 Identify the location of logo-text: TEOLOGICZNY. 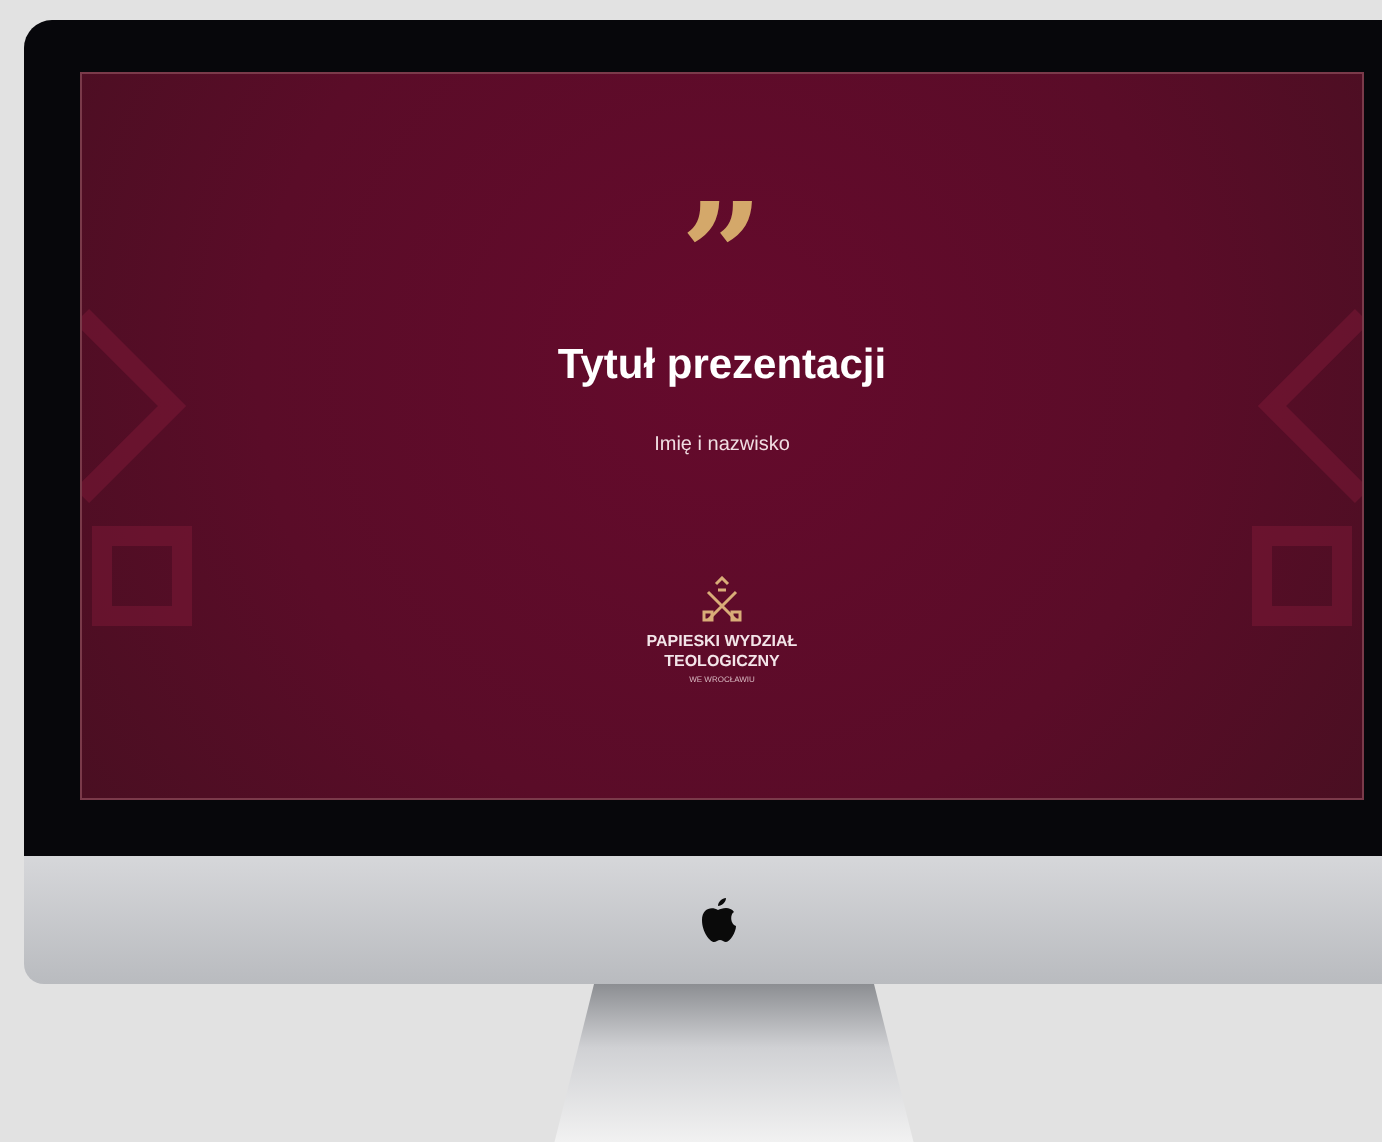
(722, 661).